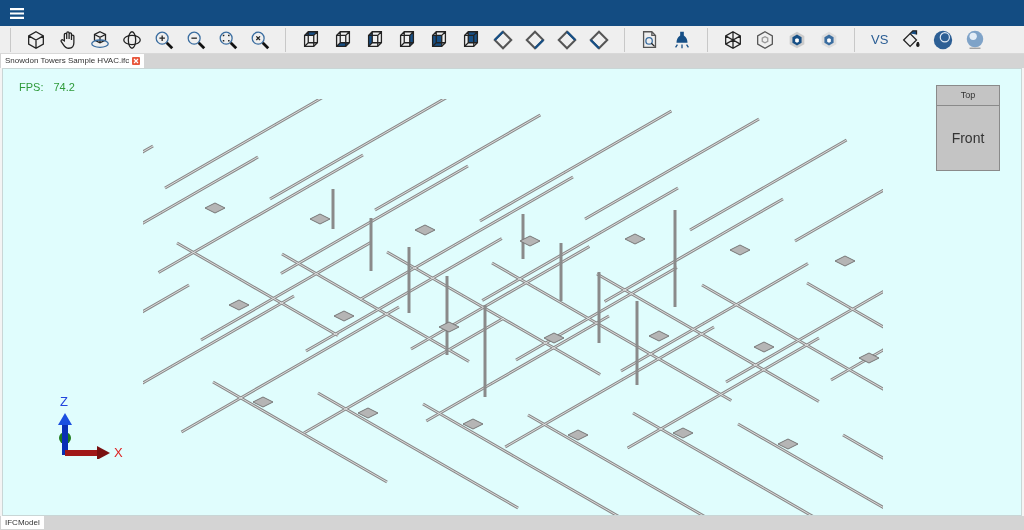 This screenshot has width=1024, height=530. I want to click on vs-button: VS, so click(880, 39).